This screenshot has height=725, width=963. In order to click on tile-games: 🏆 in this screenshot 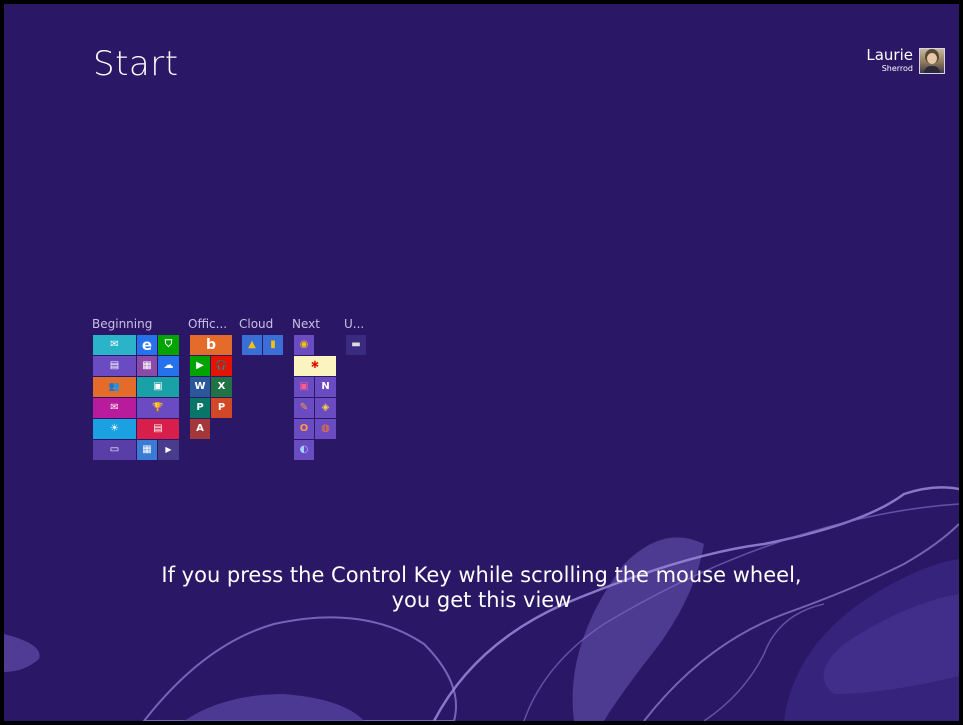, I will do `click(158, 408)`.